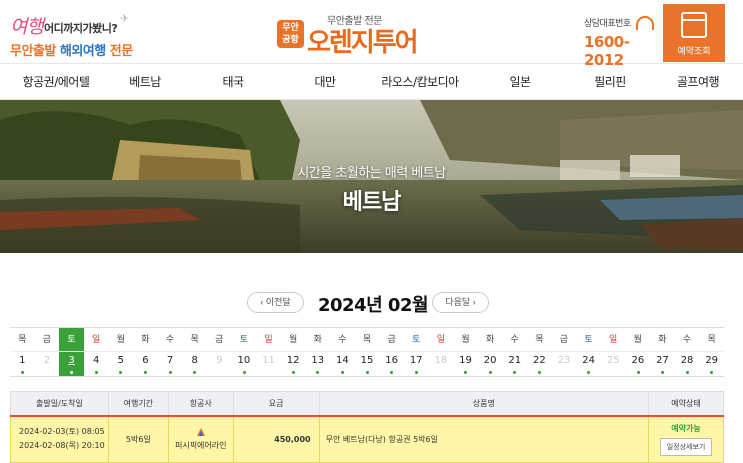 Image resolution: width=743 pixels, height=463 pixels. Describe the element at coordinates (686, 403) in the screenshot. I see `col-header-status: 예약상태` at that location.